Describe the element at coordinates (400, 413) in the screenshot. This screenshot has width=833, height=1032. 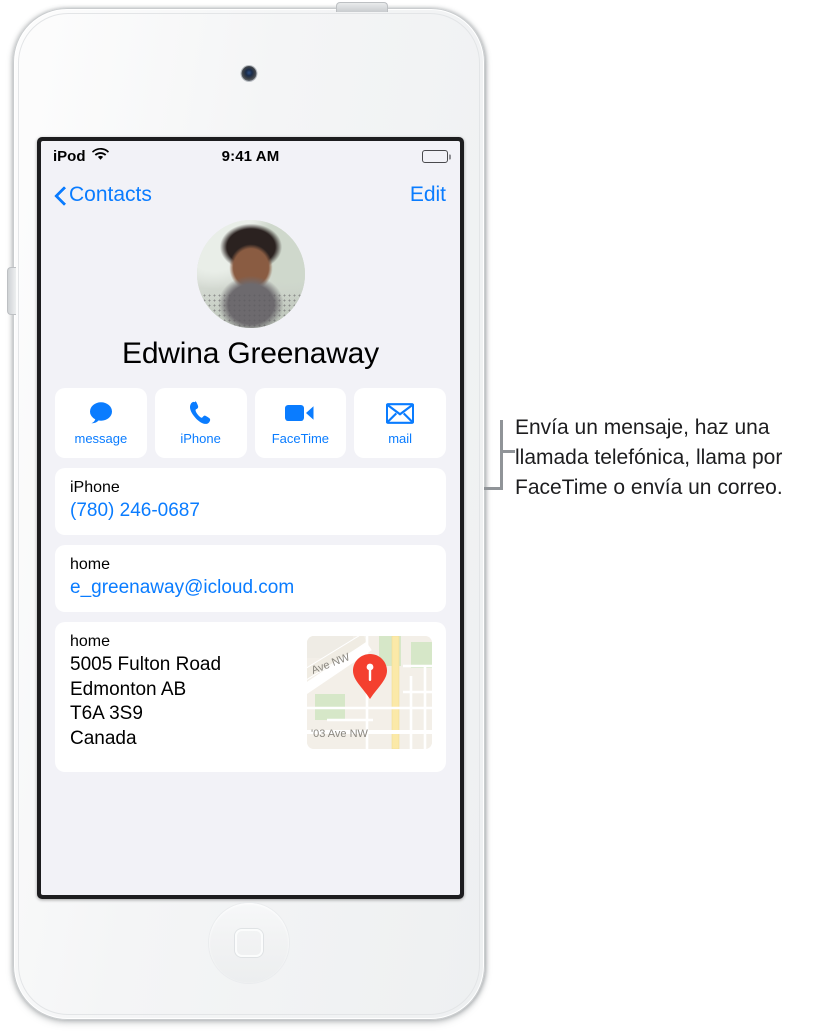
I see `envelope-icon` at that location.